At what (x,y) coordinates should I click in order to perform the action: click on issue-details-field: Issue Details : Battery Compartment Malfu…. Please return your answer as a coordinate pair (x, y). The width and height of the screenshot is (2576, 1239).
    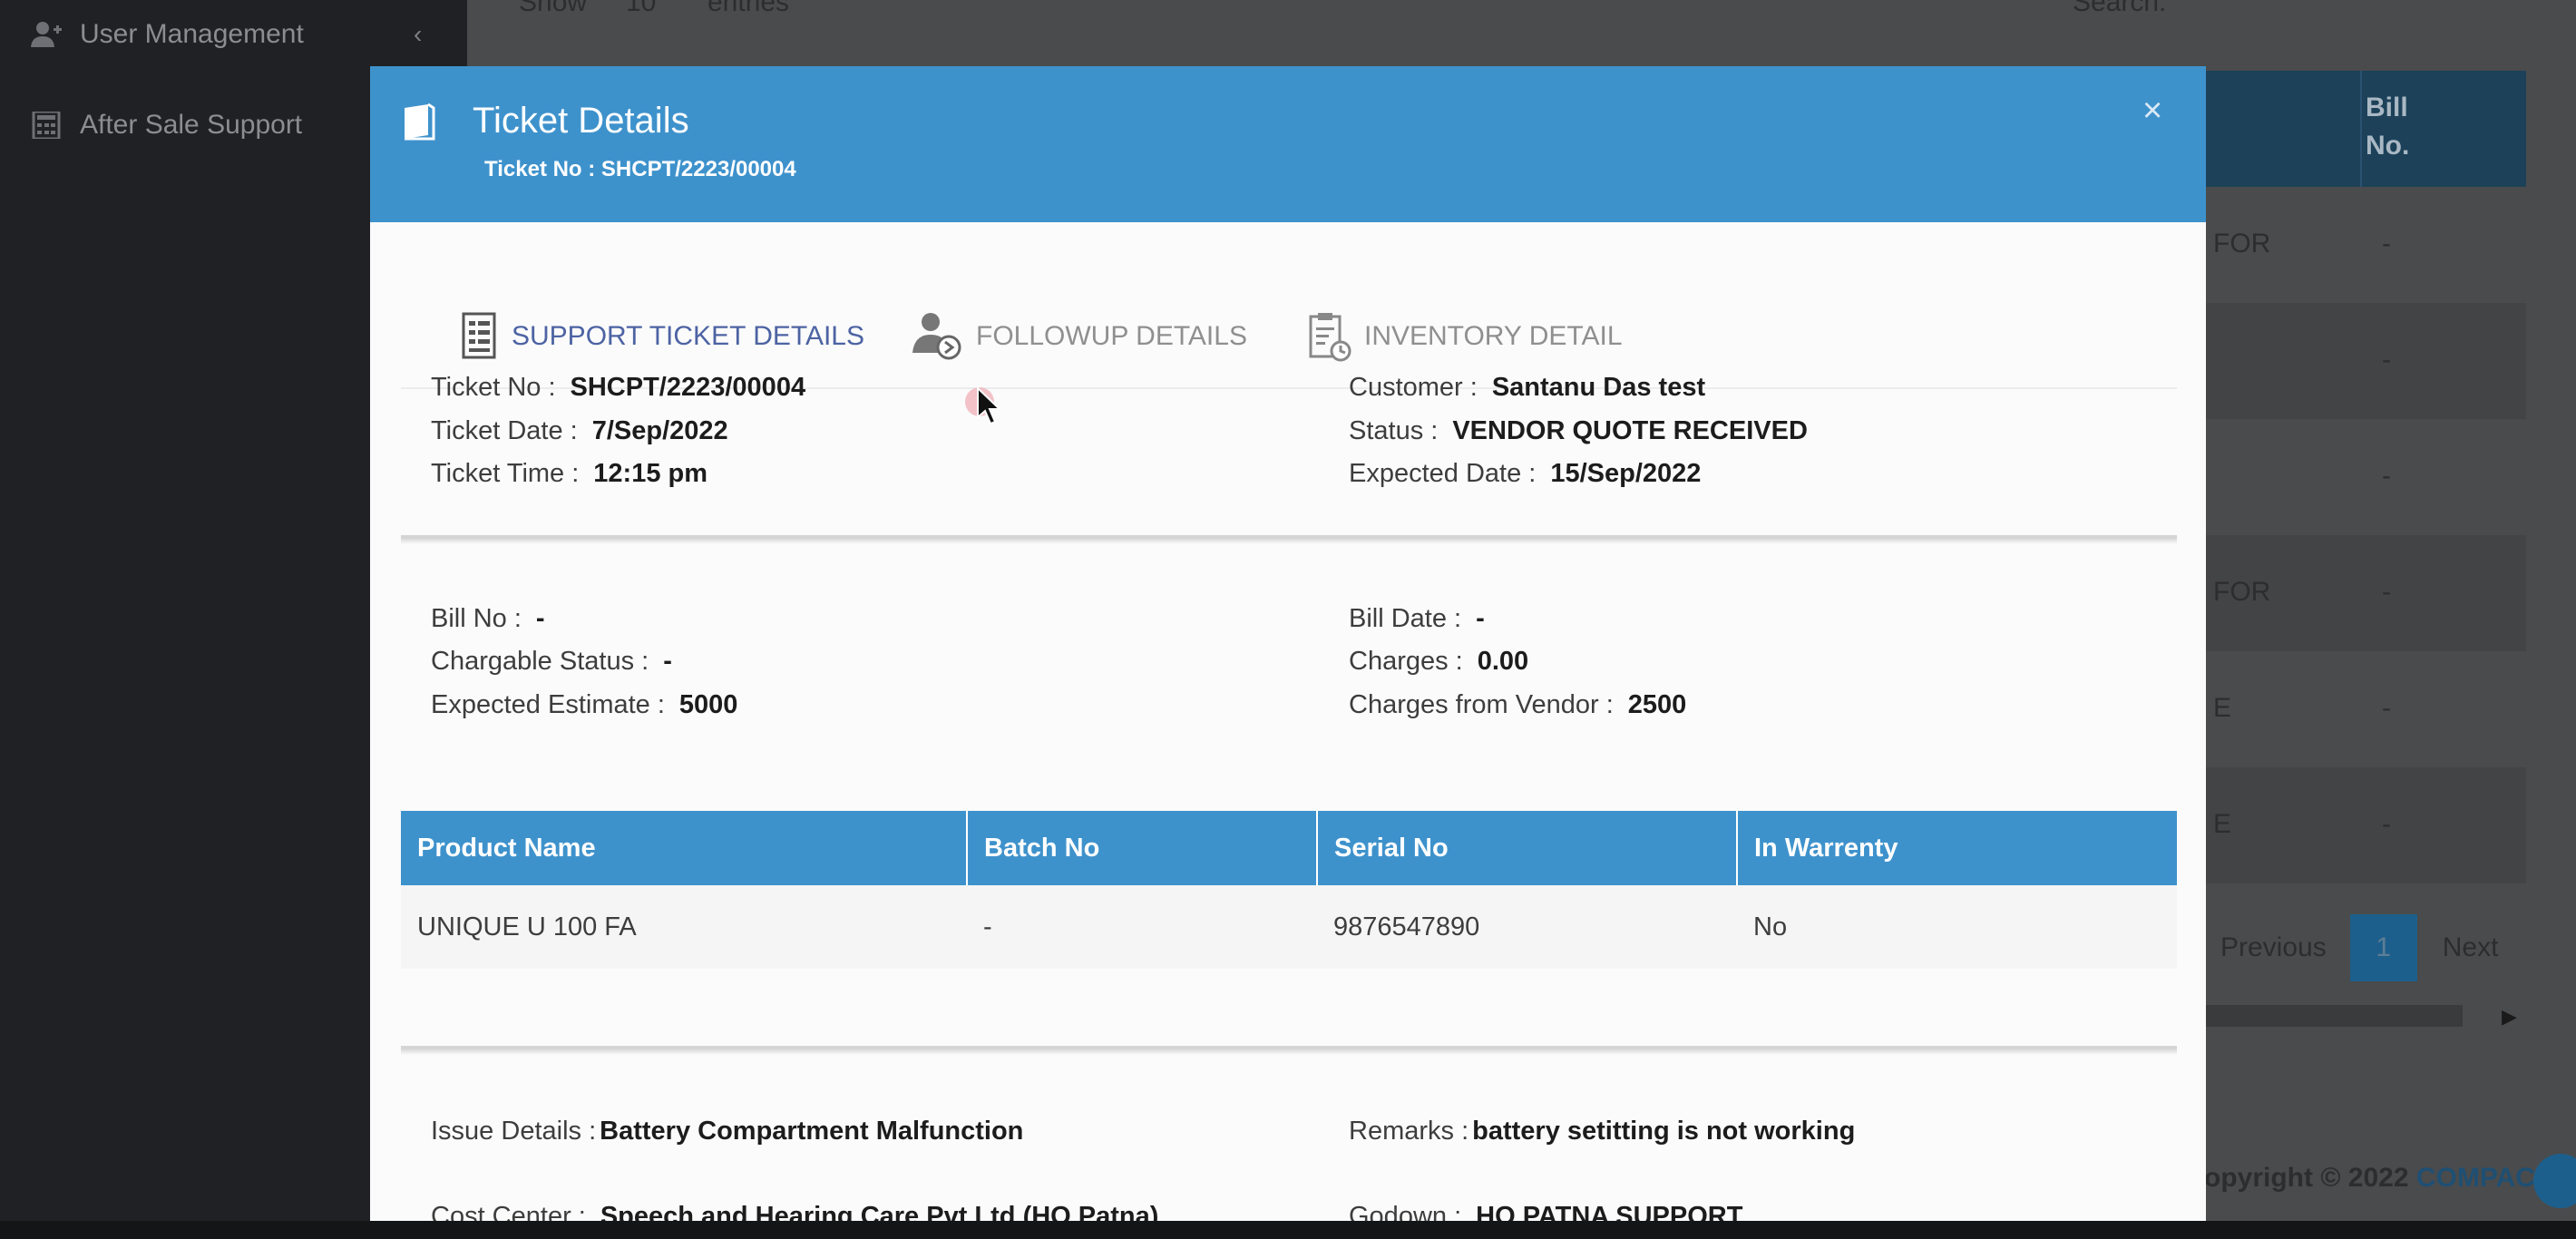
    Looking at the image, I should click on (727, 1131).